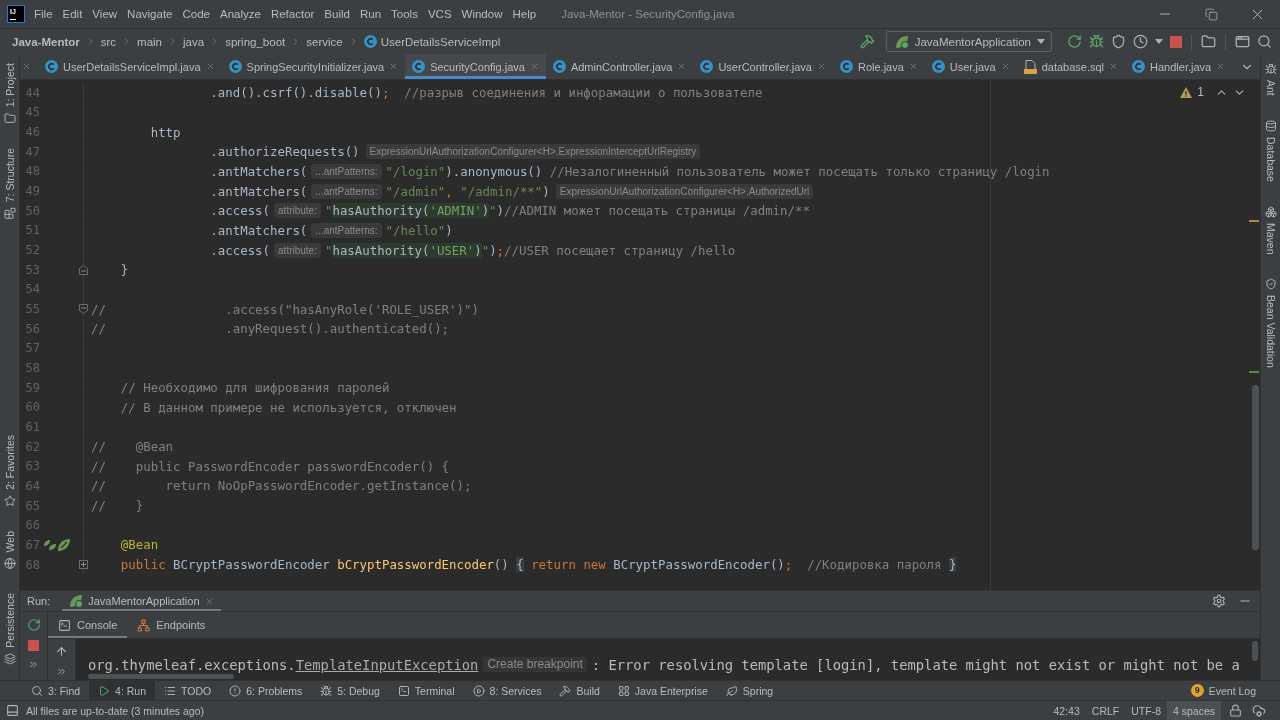 This screenshot has width=1280, height=720. I want to click on shield-icon, so click(1118, 41).